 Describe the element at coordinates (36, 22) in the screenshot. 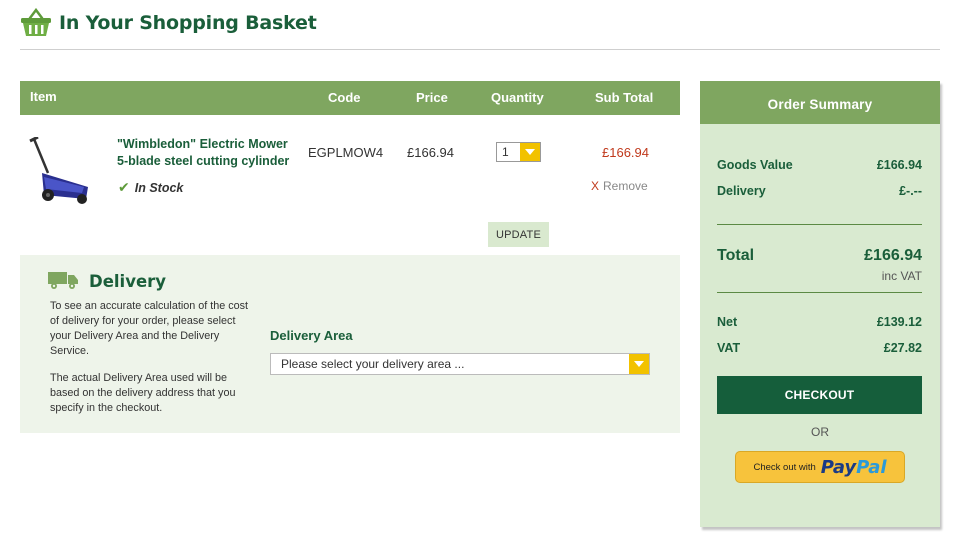

I see `basket-icon` at that location.